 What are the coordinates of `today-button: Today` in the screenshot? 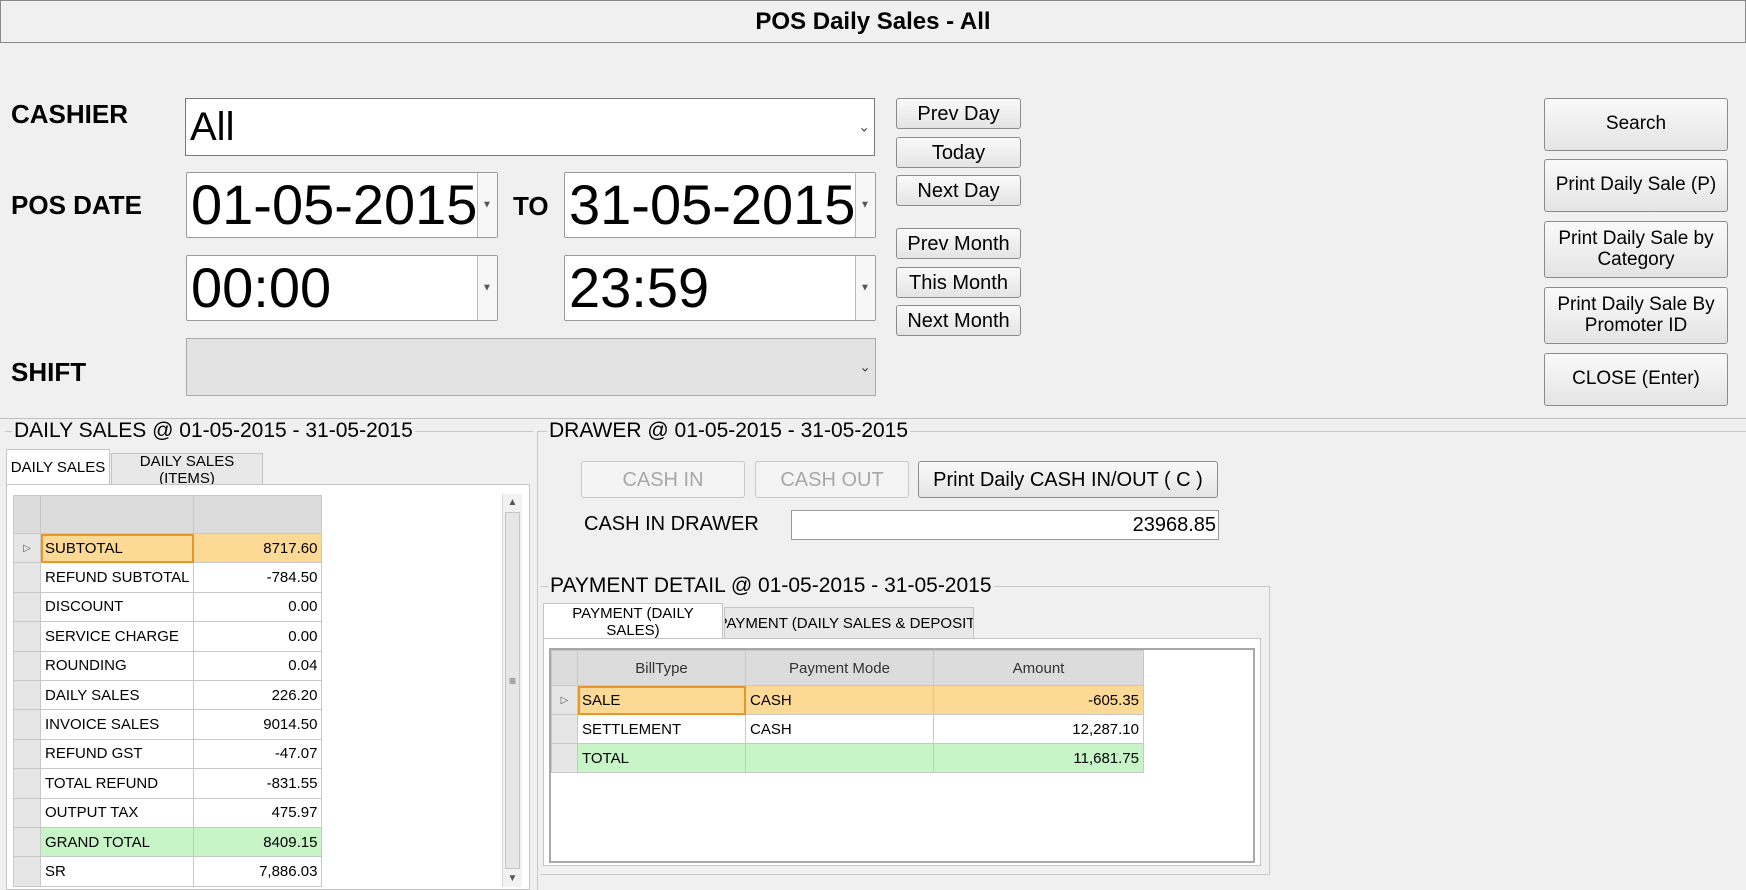 It's located at (958, 152).